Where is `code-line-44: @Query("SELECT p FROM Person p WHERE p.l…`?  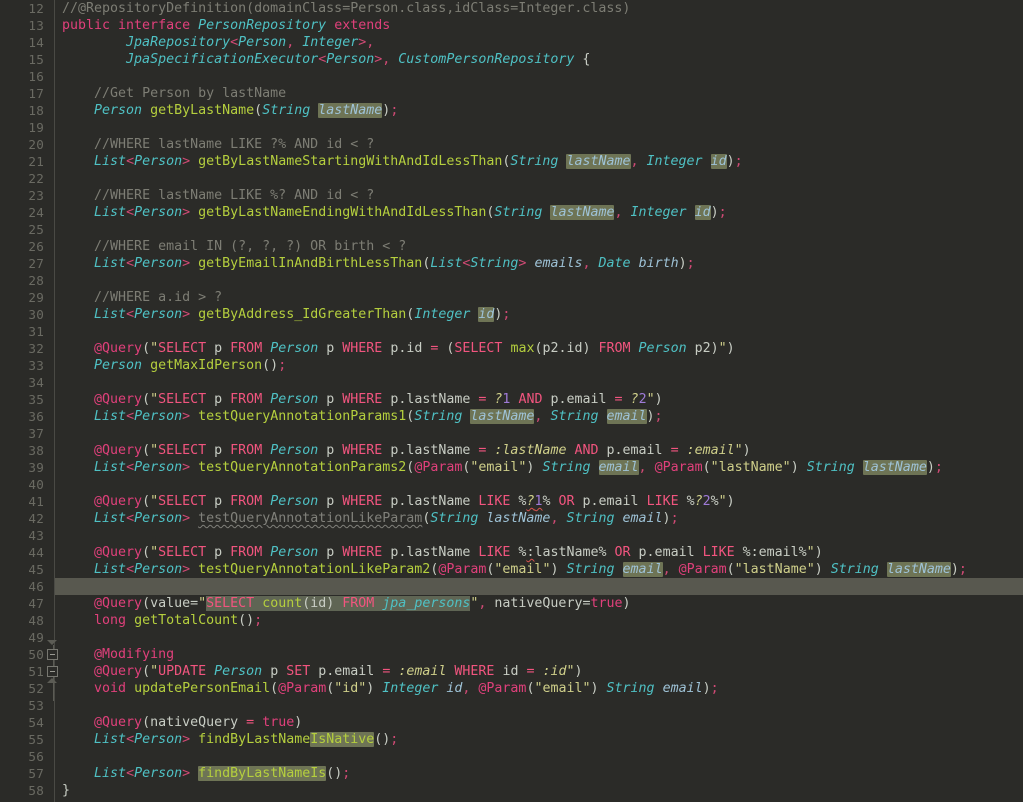
code-line-44: @Query("SELECT p FROM Person p WHERE p.l… is located at coordinates (511, 552).